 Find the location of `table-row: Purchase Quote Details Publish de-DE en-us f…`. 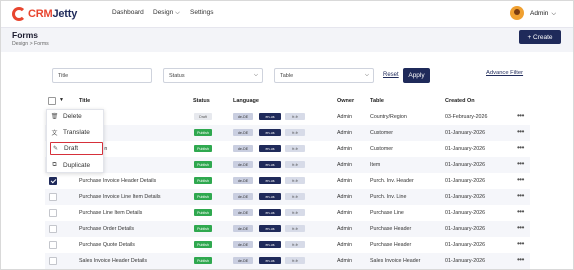

table-row: Purchase Quote Details Publish de-DE en-us f… is located at coordinates (287, 245).